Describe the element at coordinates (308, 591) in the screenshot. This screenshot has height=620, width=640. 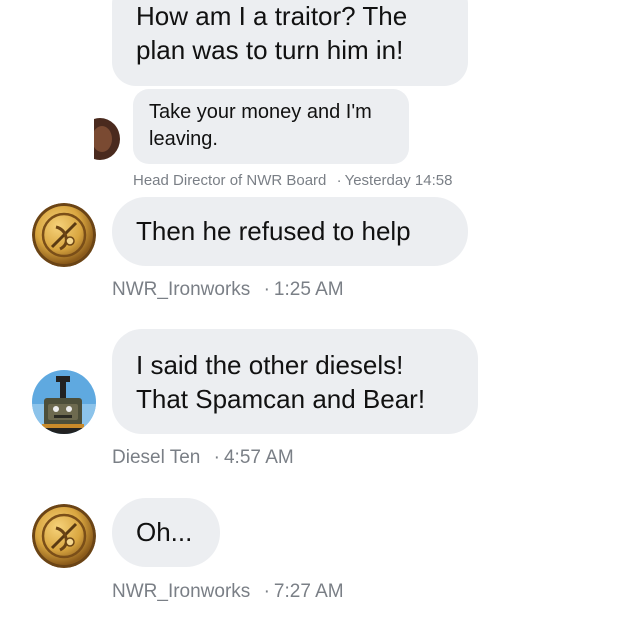
I see `timestamp: 7:27 AM` at that location.